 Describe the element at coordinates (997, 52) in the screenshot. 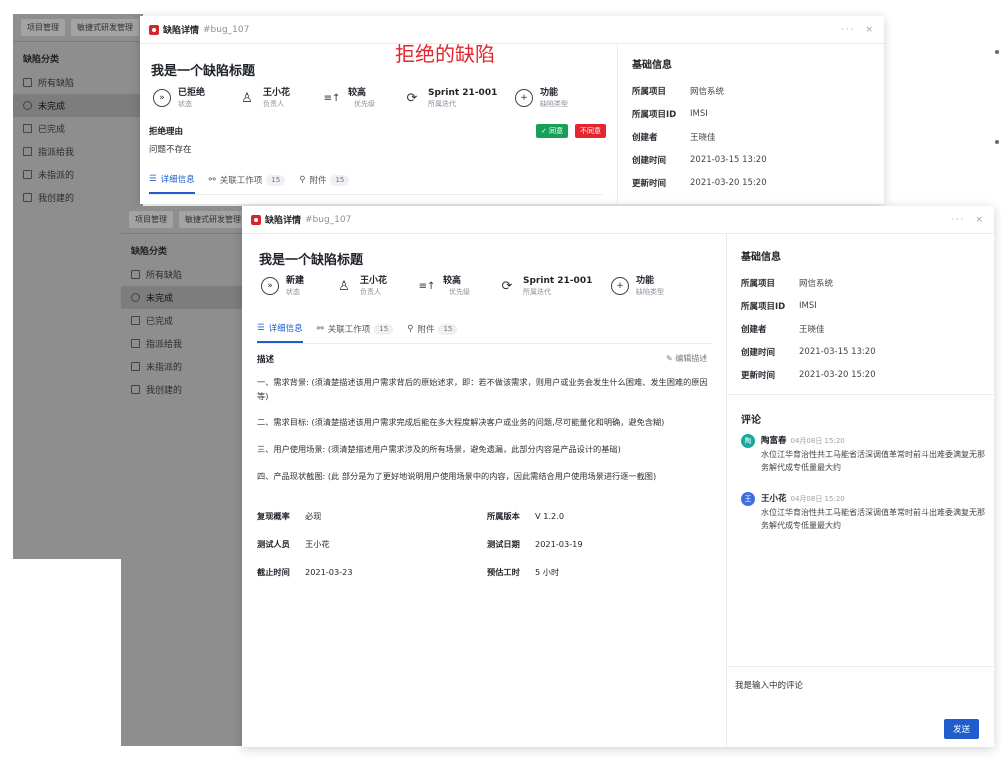

I see `bullet-dot` at that location.